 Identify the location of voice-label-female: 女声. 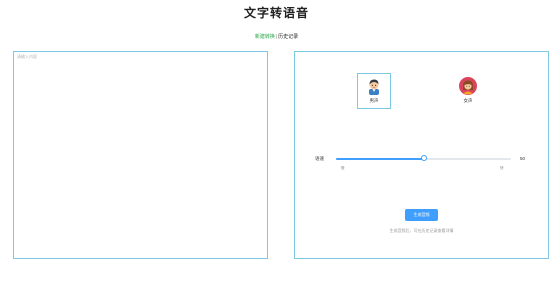
(468, 100).